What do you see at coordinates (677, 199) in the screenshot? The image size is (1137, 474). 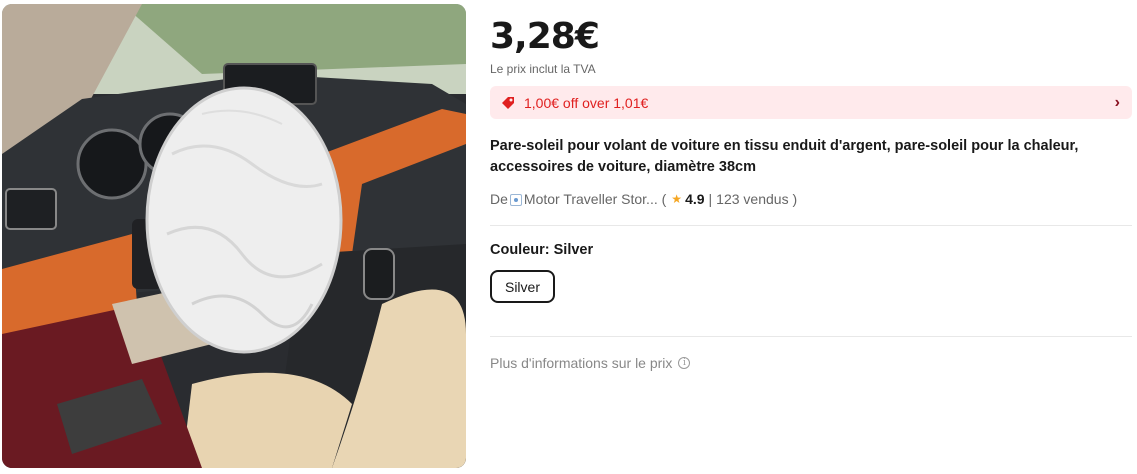 I see `star-icon: ★` at bounding box center [677, 199].